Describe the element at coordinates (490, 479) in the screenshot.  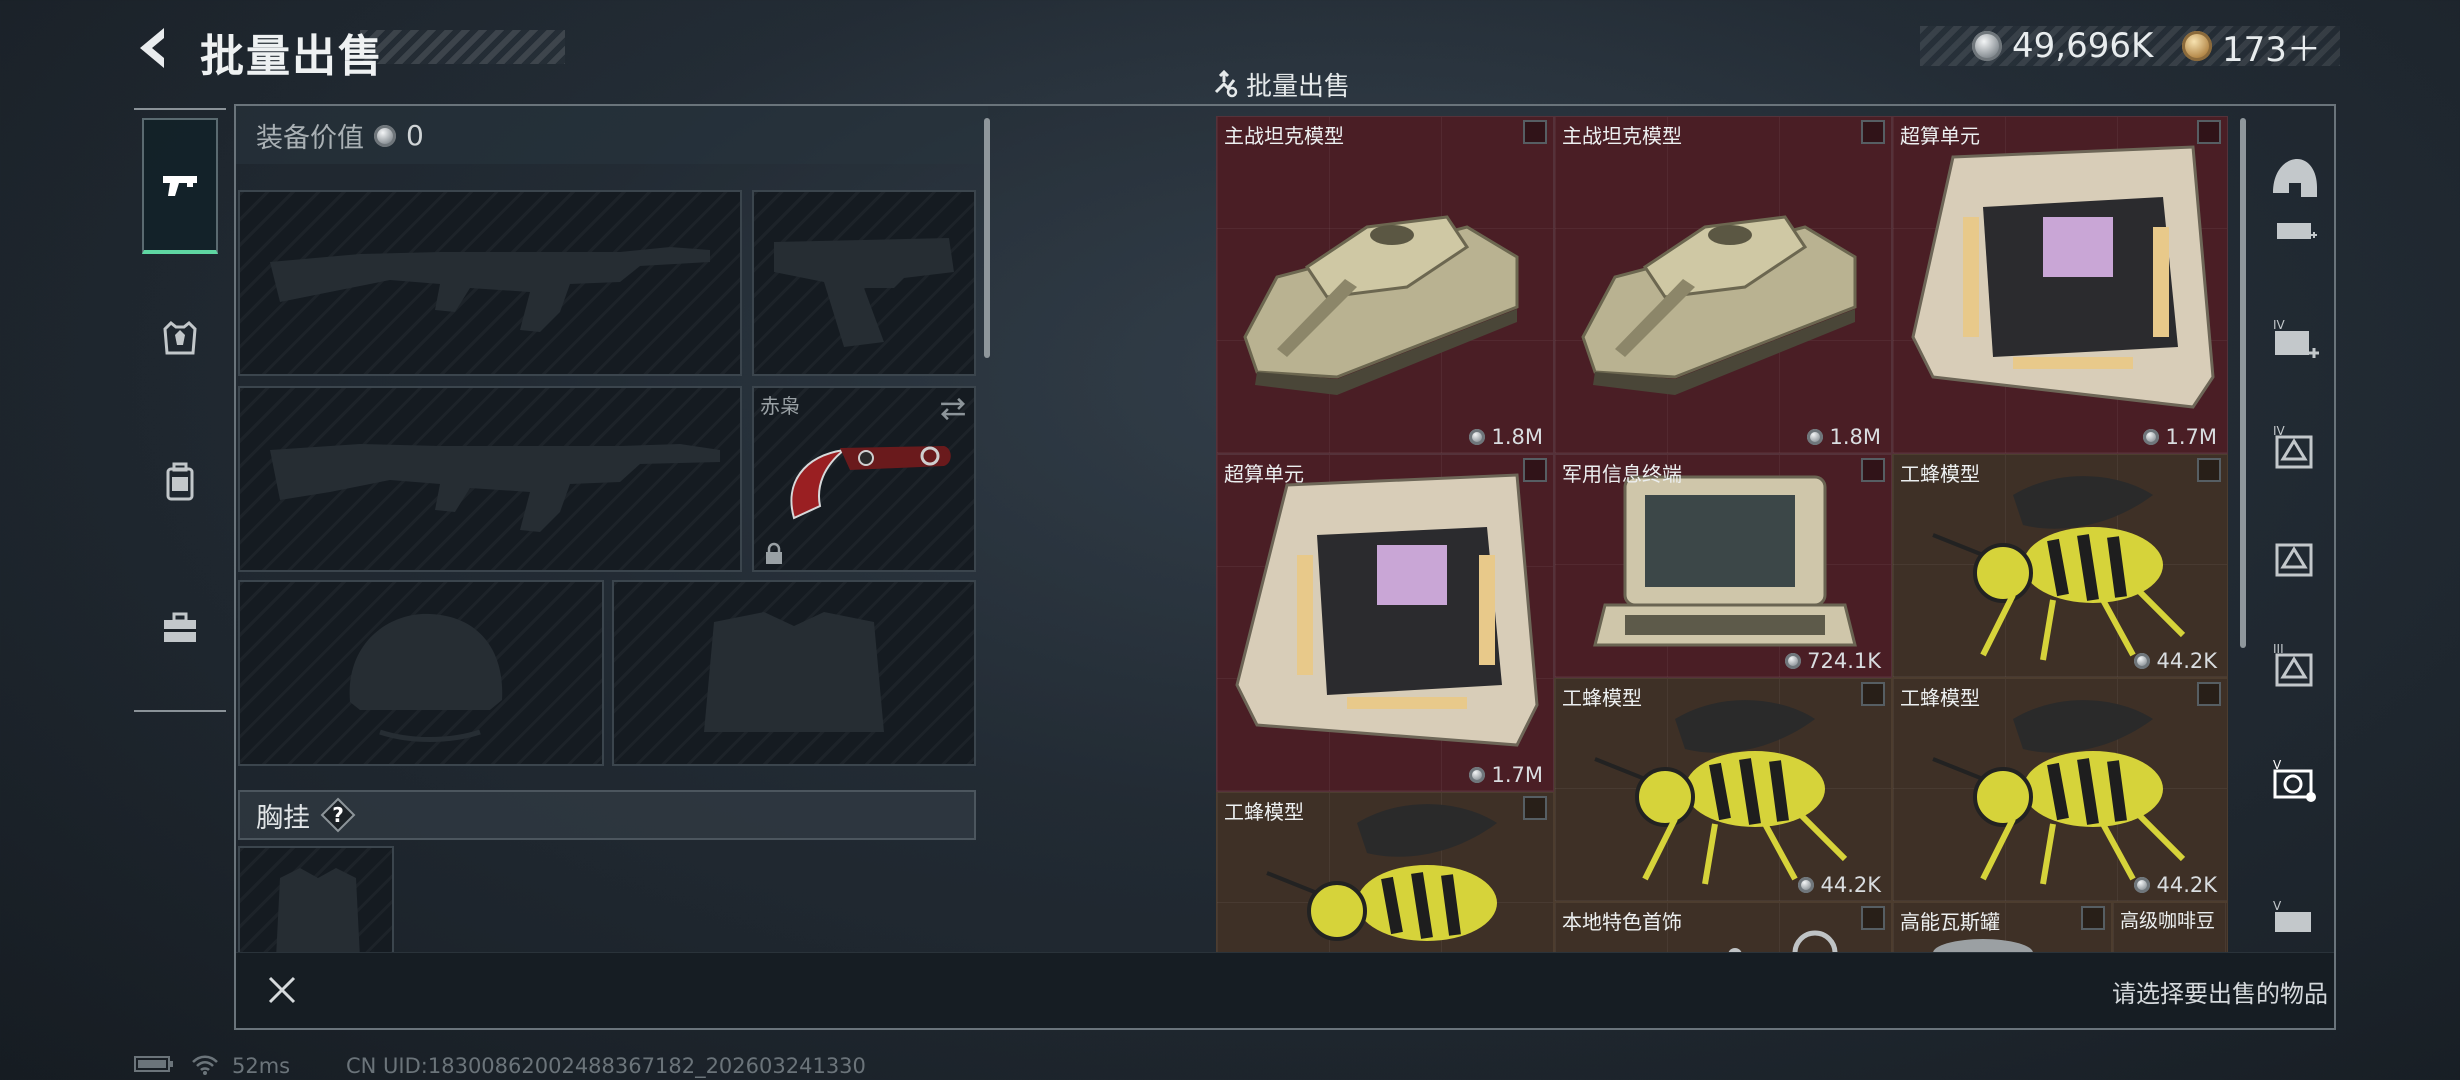
I see `secondary-weapon-slot` at that location.